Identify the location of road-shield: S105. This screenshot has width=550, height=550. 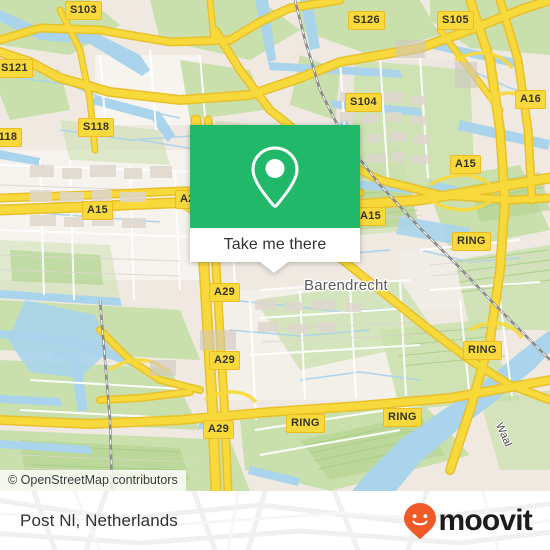
(455, 20).